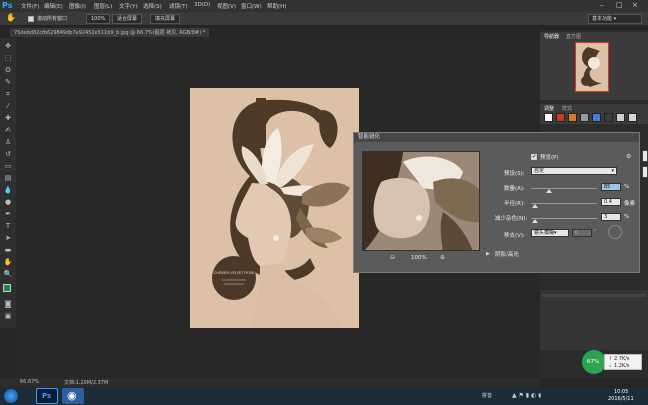 This screenshot has width=648, height=405. What do you see at coordinates (534, 157) in the screenshot?
I see `preview-checkbox: ✔` at bounding box center [534, 157].